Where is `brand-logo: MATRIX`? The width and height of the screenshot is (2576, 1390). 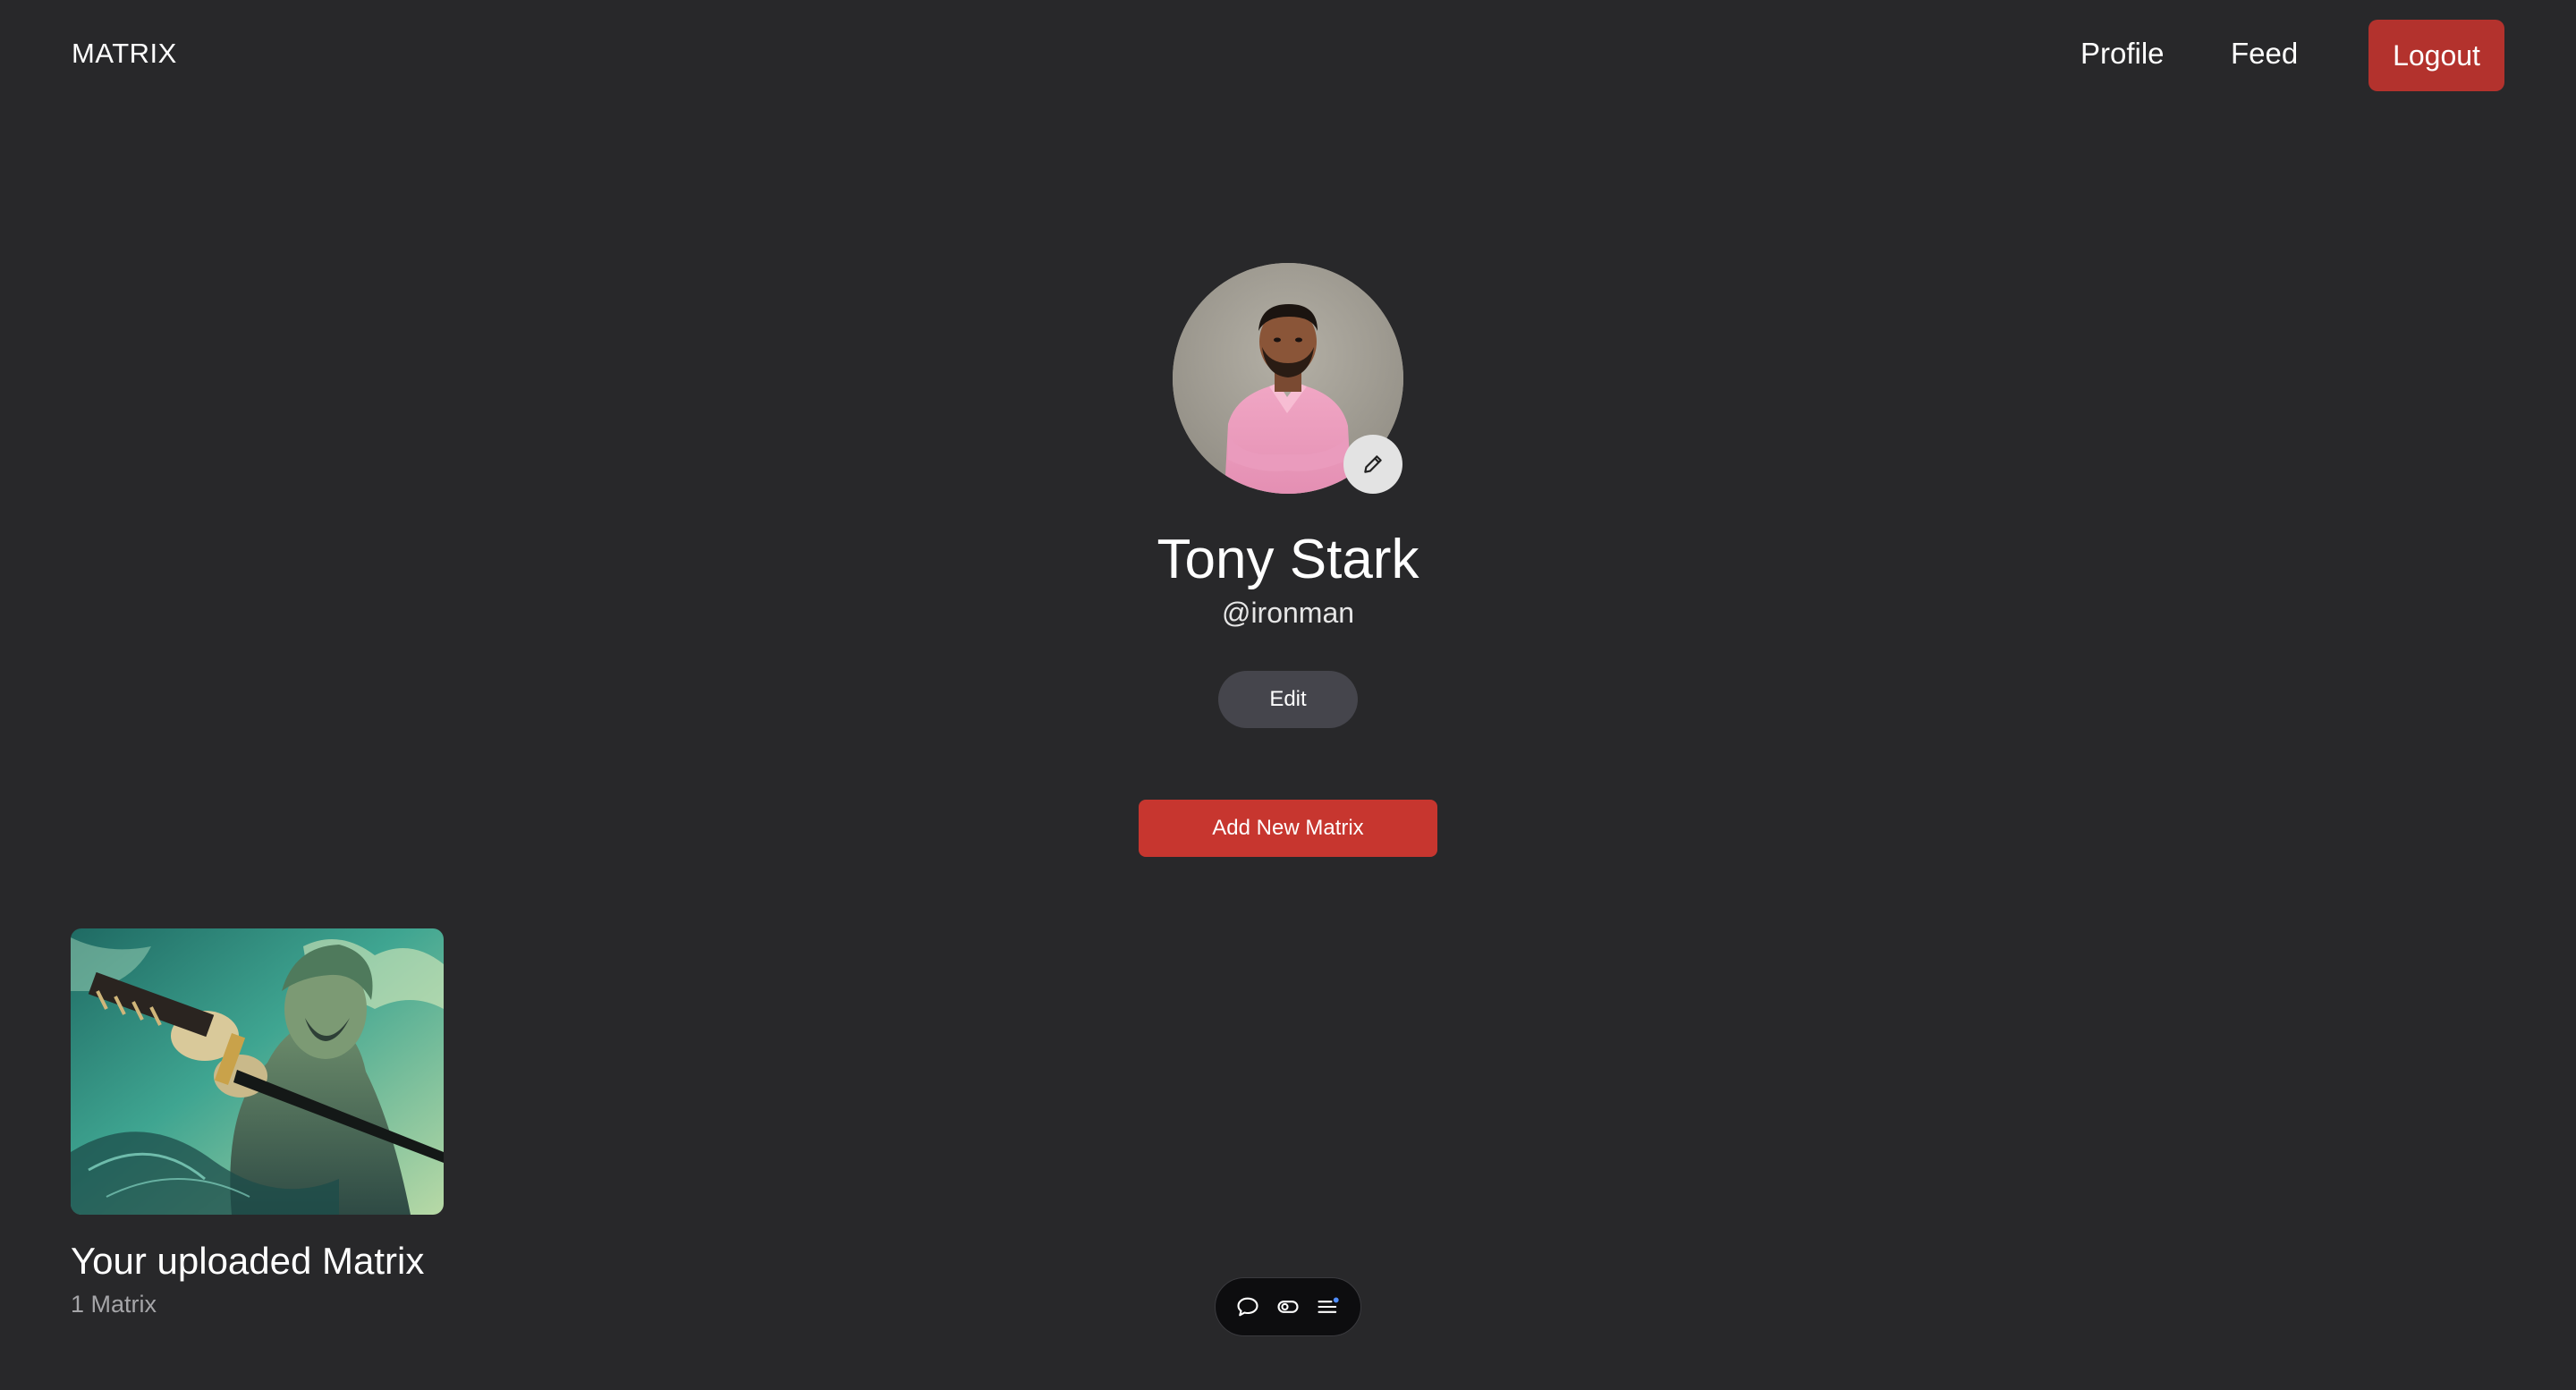
brand-logo: MATRIX is located at coordinates (124, 53).